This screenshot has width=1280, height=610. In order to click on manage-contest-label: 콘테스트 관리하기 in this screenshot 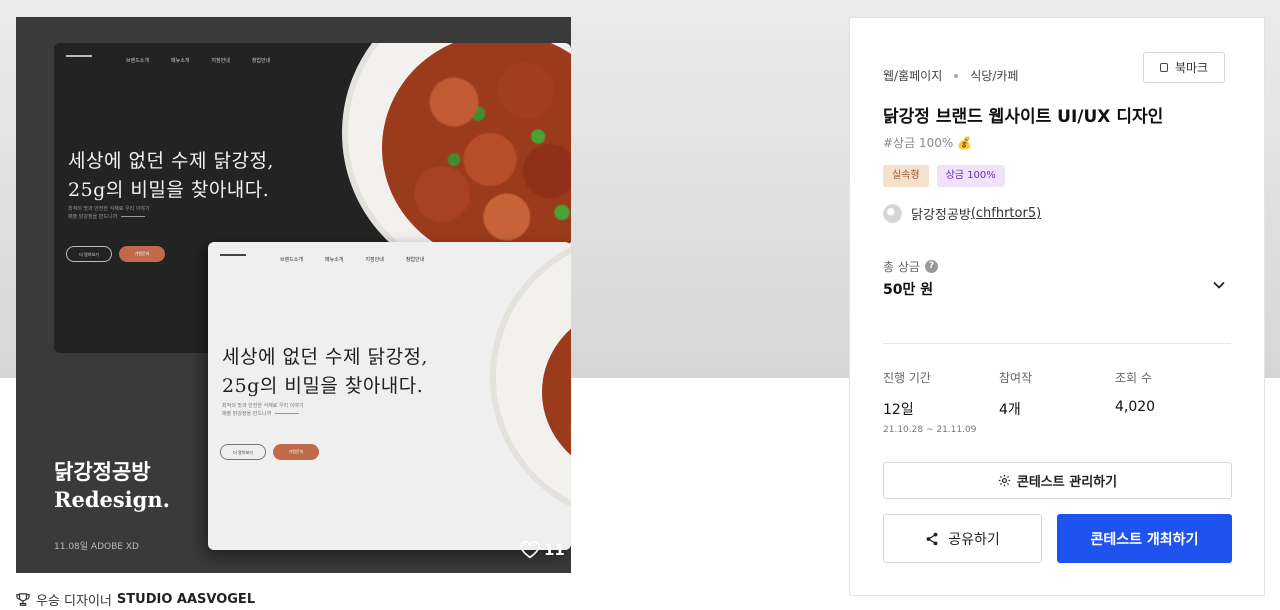, I will do `click(1067, 482)`.